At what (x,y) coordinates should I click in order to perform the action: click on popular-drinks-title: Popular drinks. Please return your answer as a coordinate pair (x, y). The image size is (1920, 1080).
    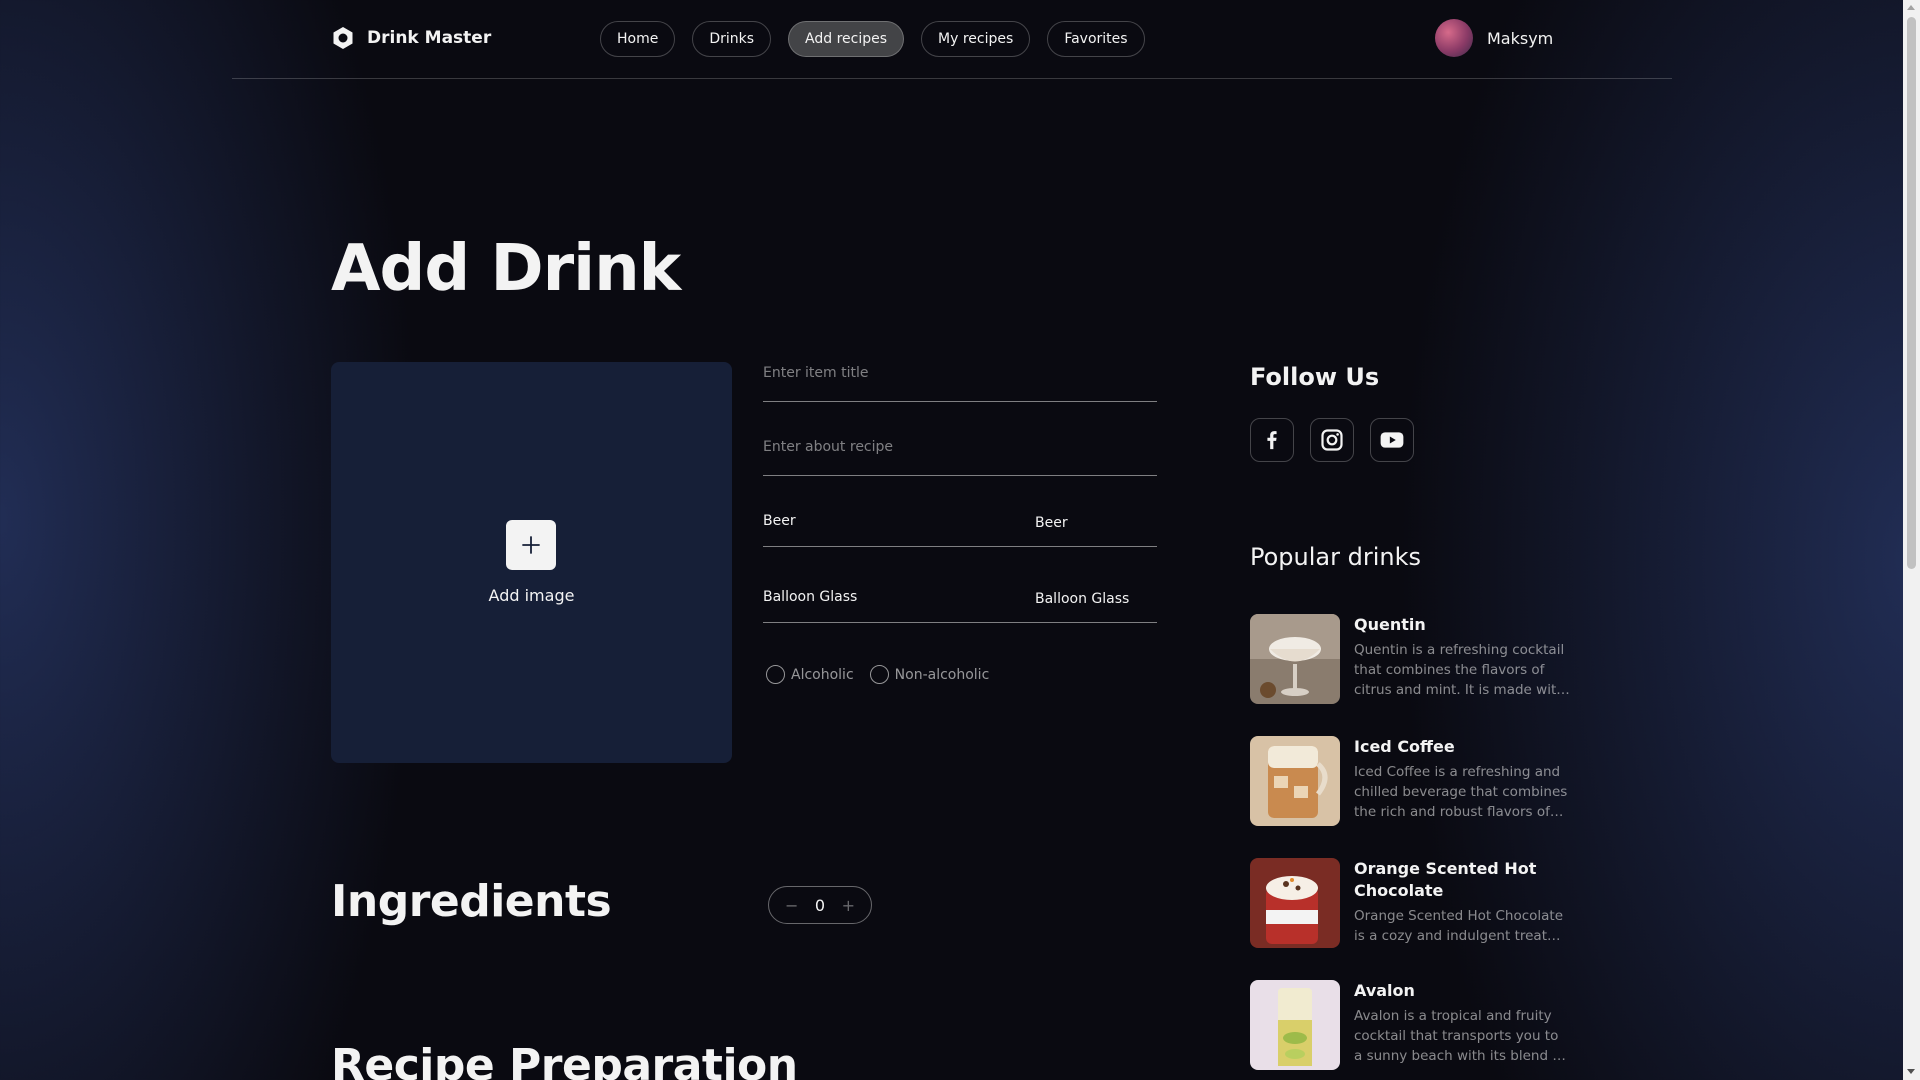
    Looking at the image, I should click on (1335, 557).